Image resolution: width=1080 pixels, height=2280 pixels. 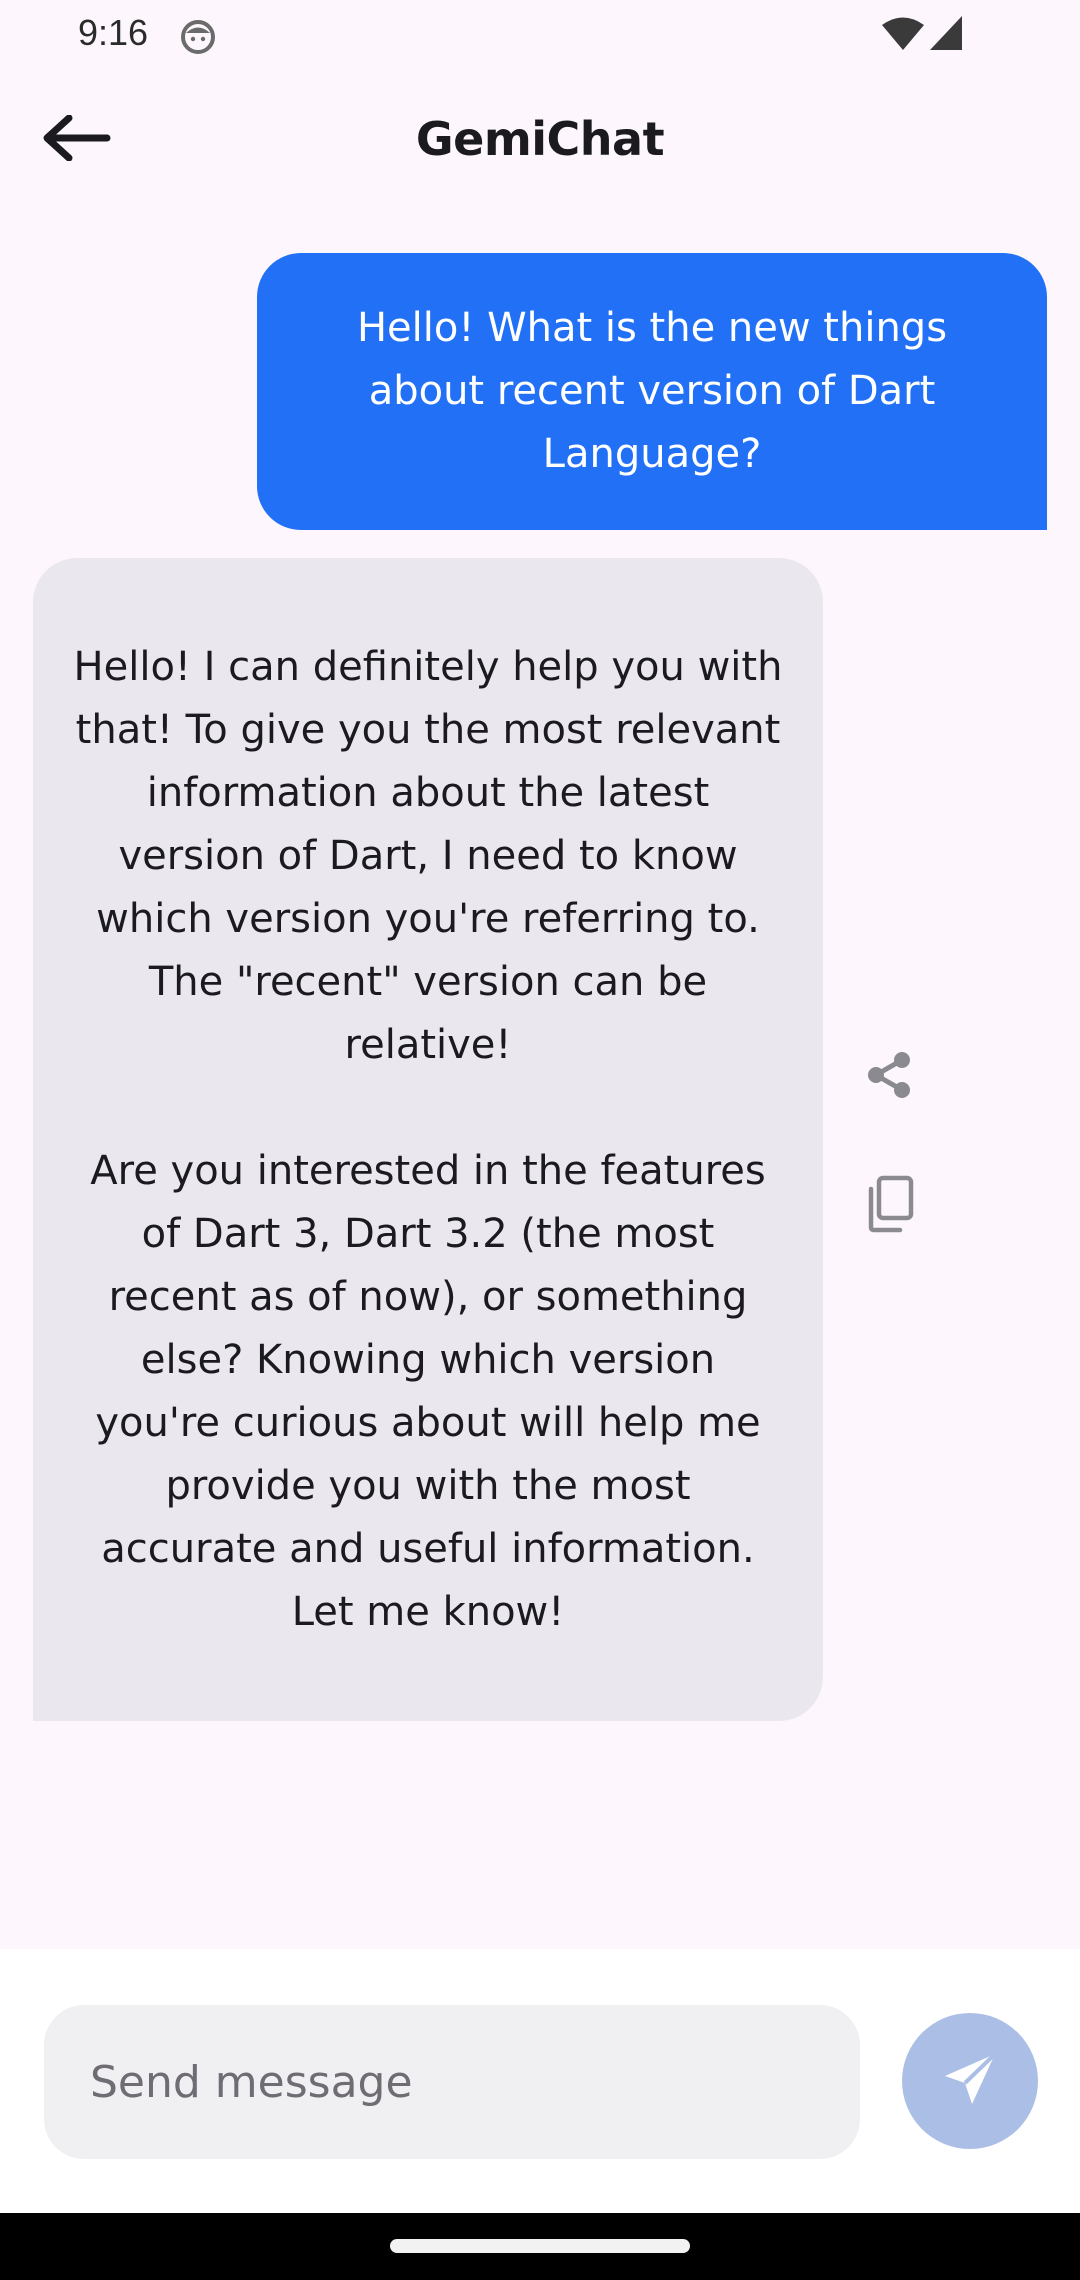 I want to click on send-icon, so click(x=970, y=2081).